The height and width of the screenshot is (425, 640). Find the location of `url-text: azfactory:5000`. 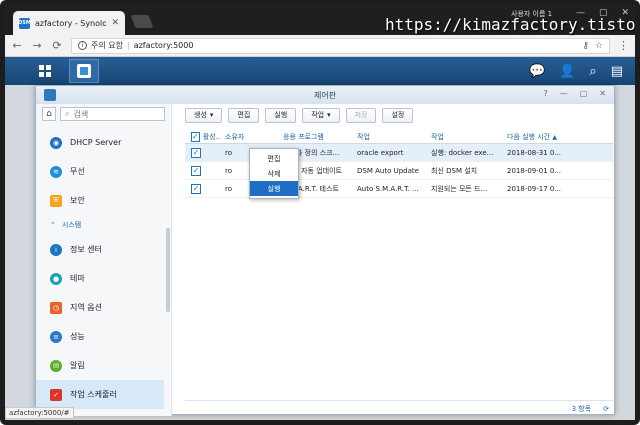

url-text: azfactory:5000 is located at coordinates (163, 45).